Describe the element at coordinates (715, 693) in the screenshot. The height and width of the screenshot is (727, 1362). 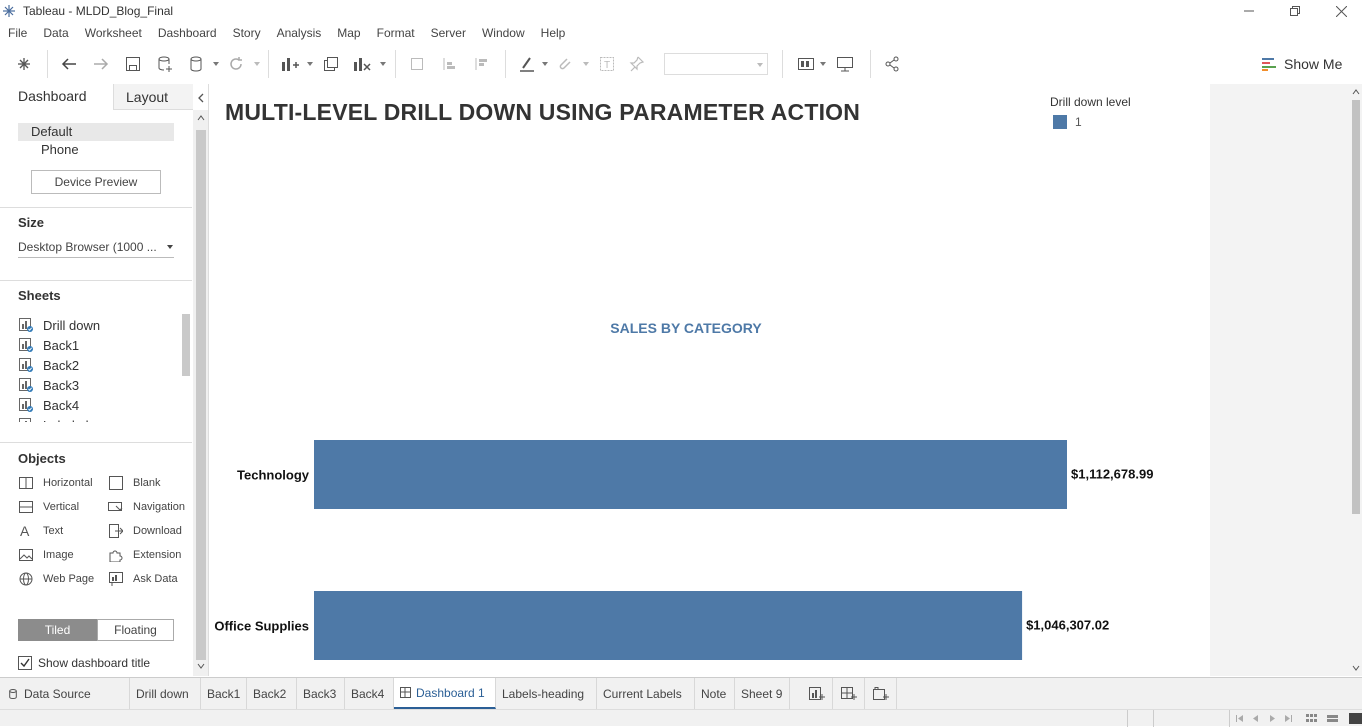
I see `tab-note: Note` at that location.